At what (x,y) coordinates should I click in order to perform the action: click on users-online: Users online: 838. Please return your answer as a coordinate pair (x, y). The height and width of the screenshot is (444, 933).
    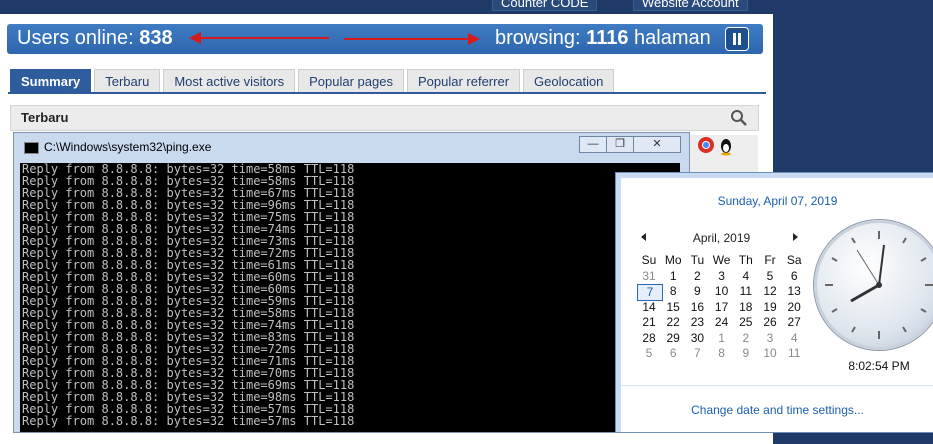
    Looking at the image, I should click on (95, 38).